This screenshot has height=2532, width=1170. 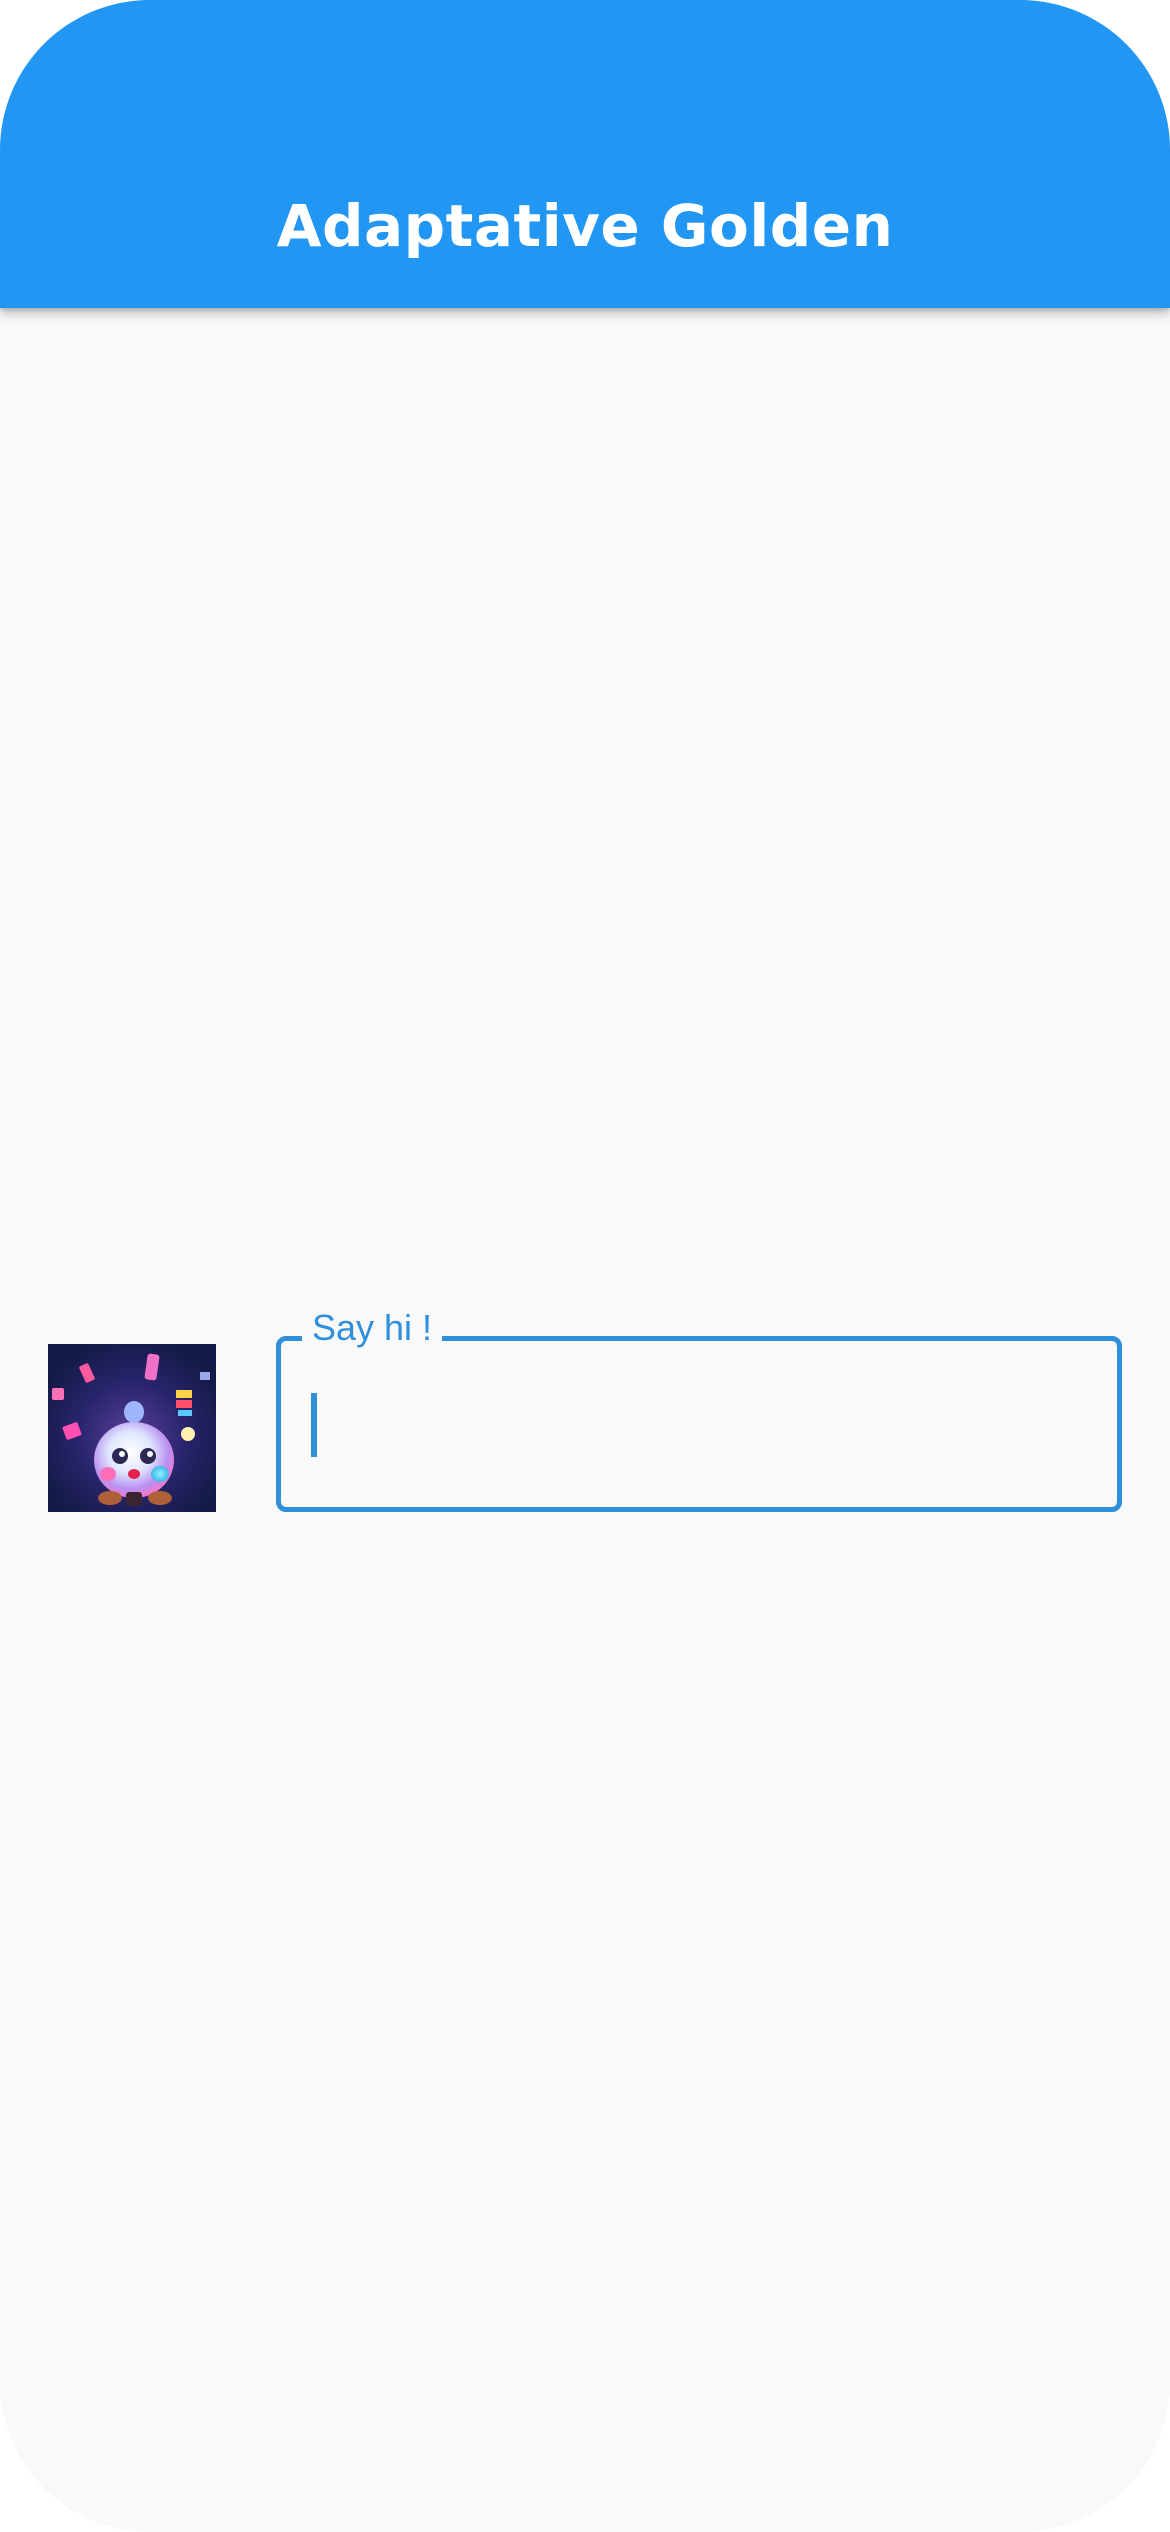 What do you see at coordinates (372, 1328) in the screenshot?
I see `text-field-label: Say hi !` at bounding box center [372, 1328].